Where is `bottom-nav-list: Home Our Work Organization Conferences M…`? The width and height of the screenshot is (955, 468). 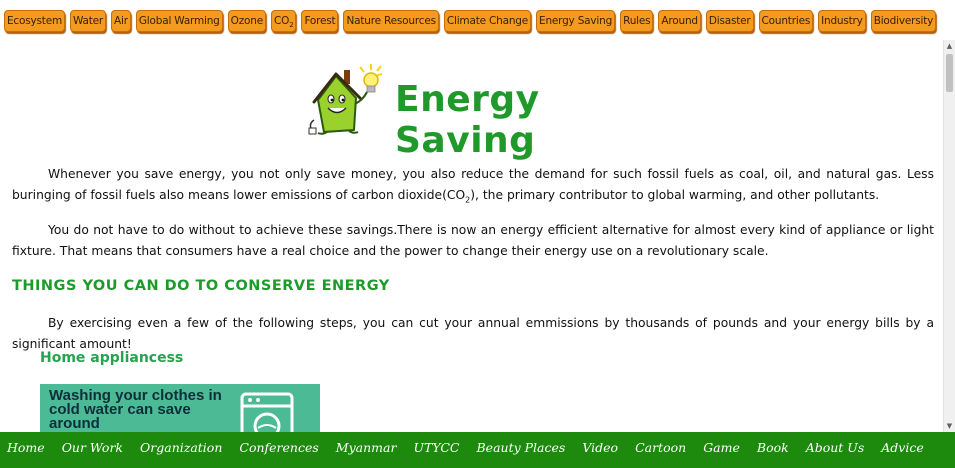 bottom-nav-list: Home Our Work Organization Conferences M… is located at coordinates (465, 447).